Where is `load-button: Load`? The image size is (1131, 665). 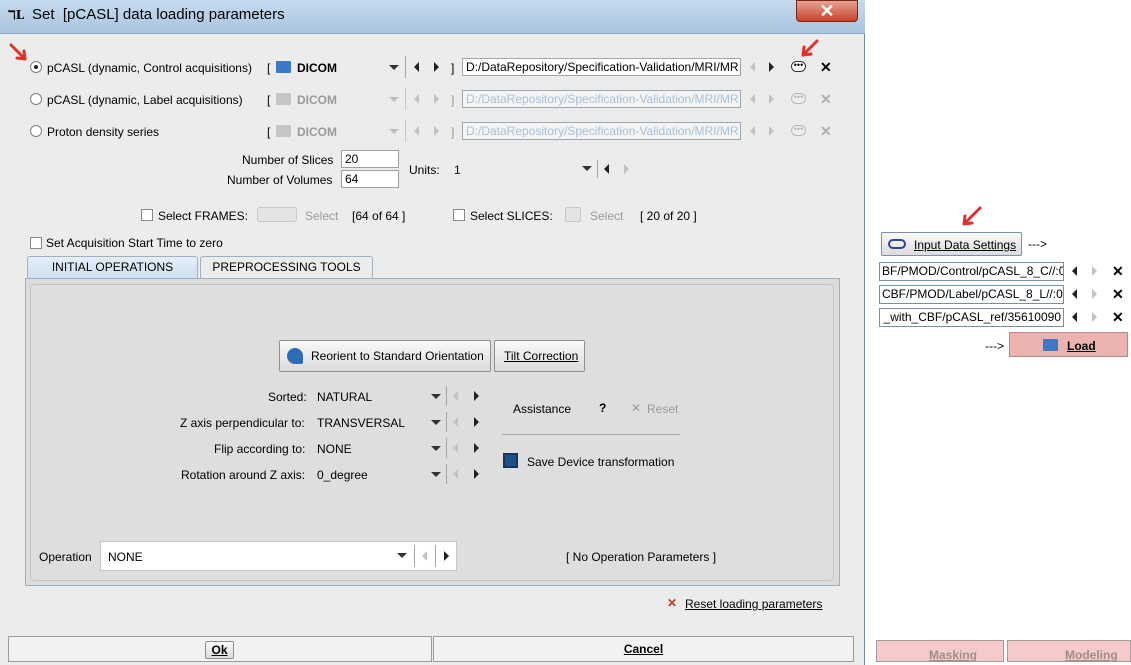 load-button: Load is located at coordinates (1068, 344).